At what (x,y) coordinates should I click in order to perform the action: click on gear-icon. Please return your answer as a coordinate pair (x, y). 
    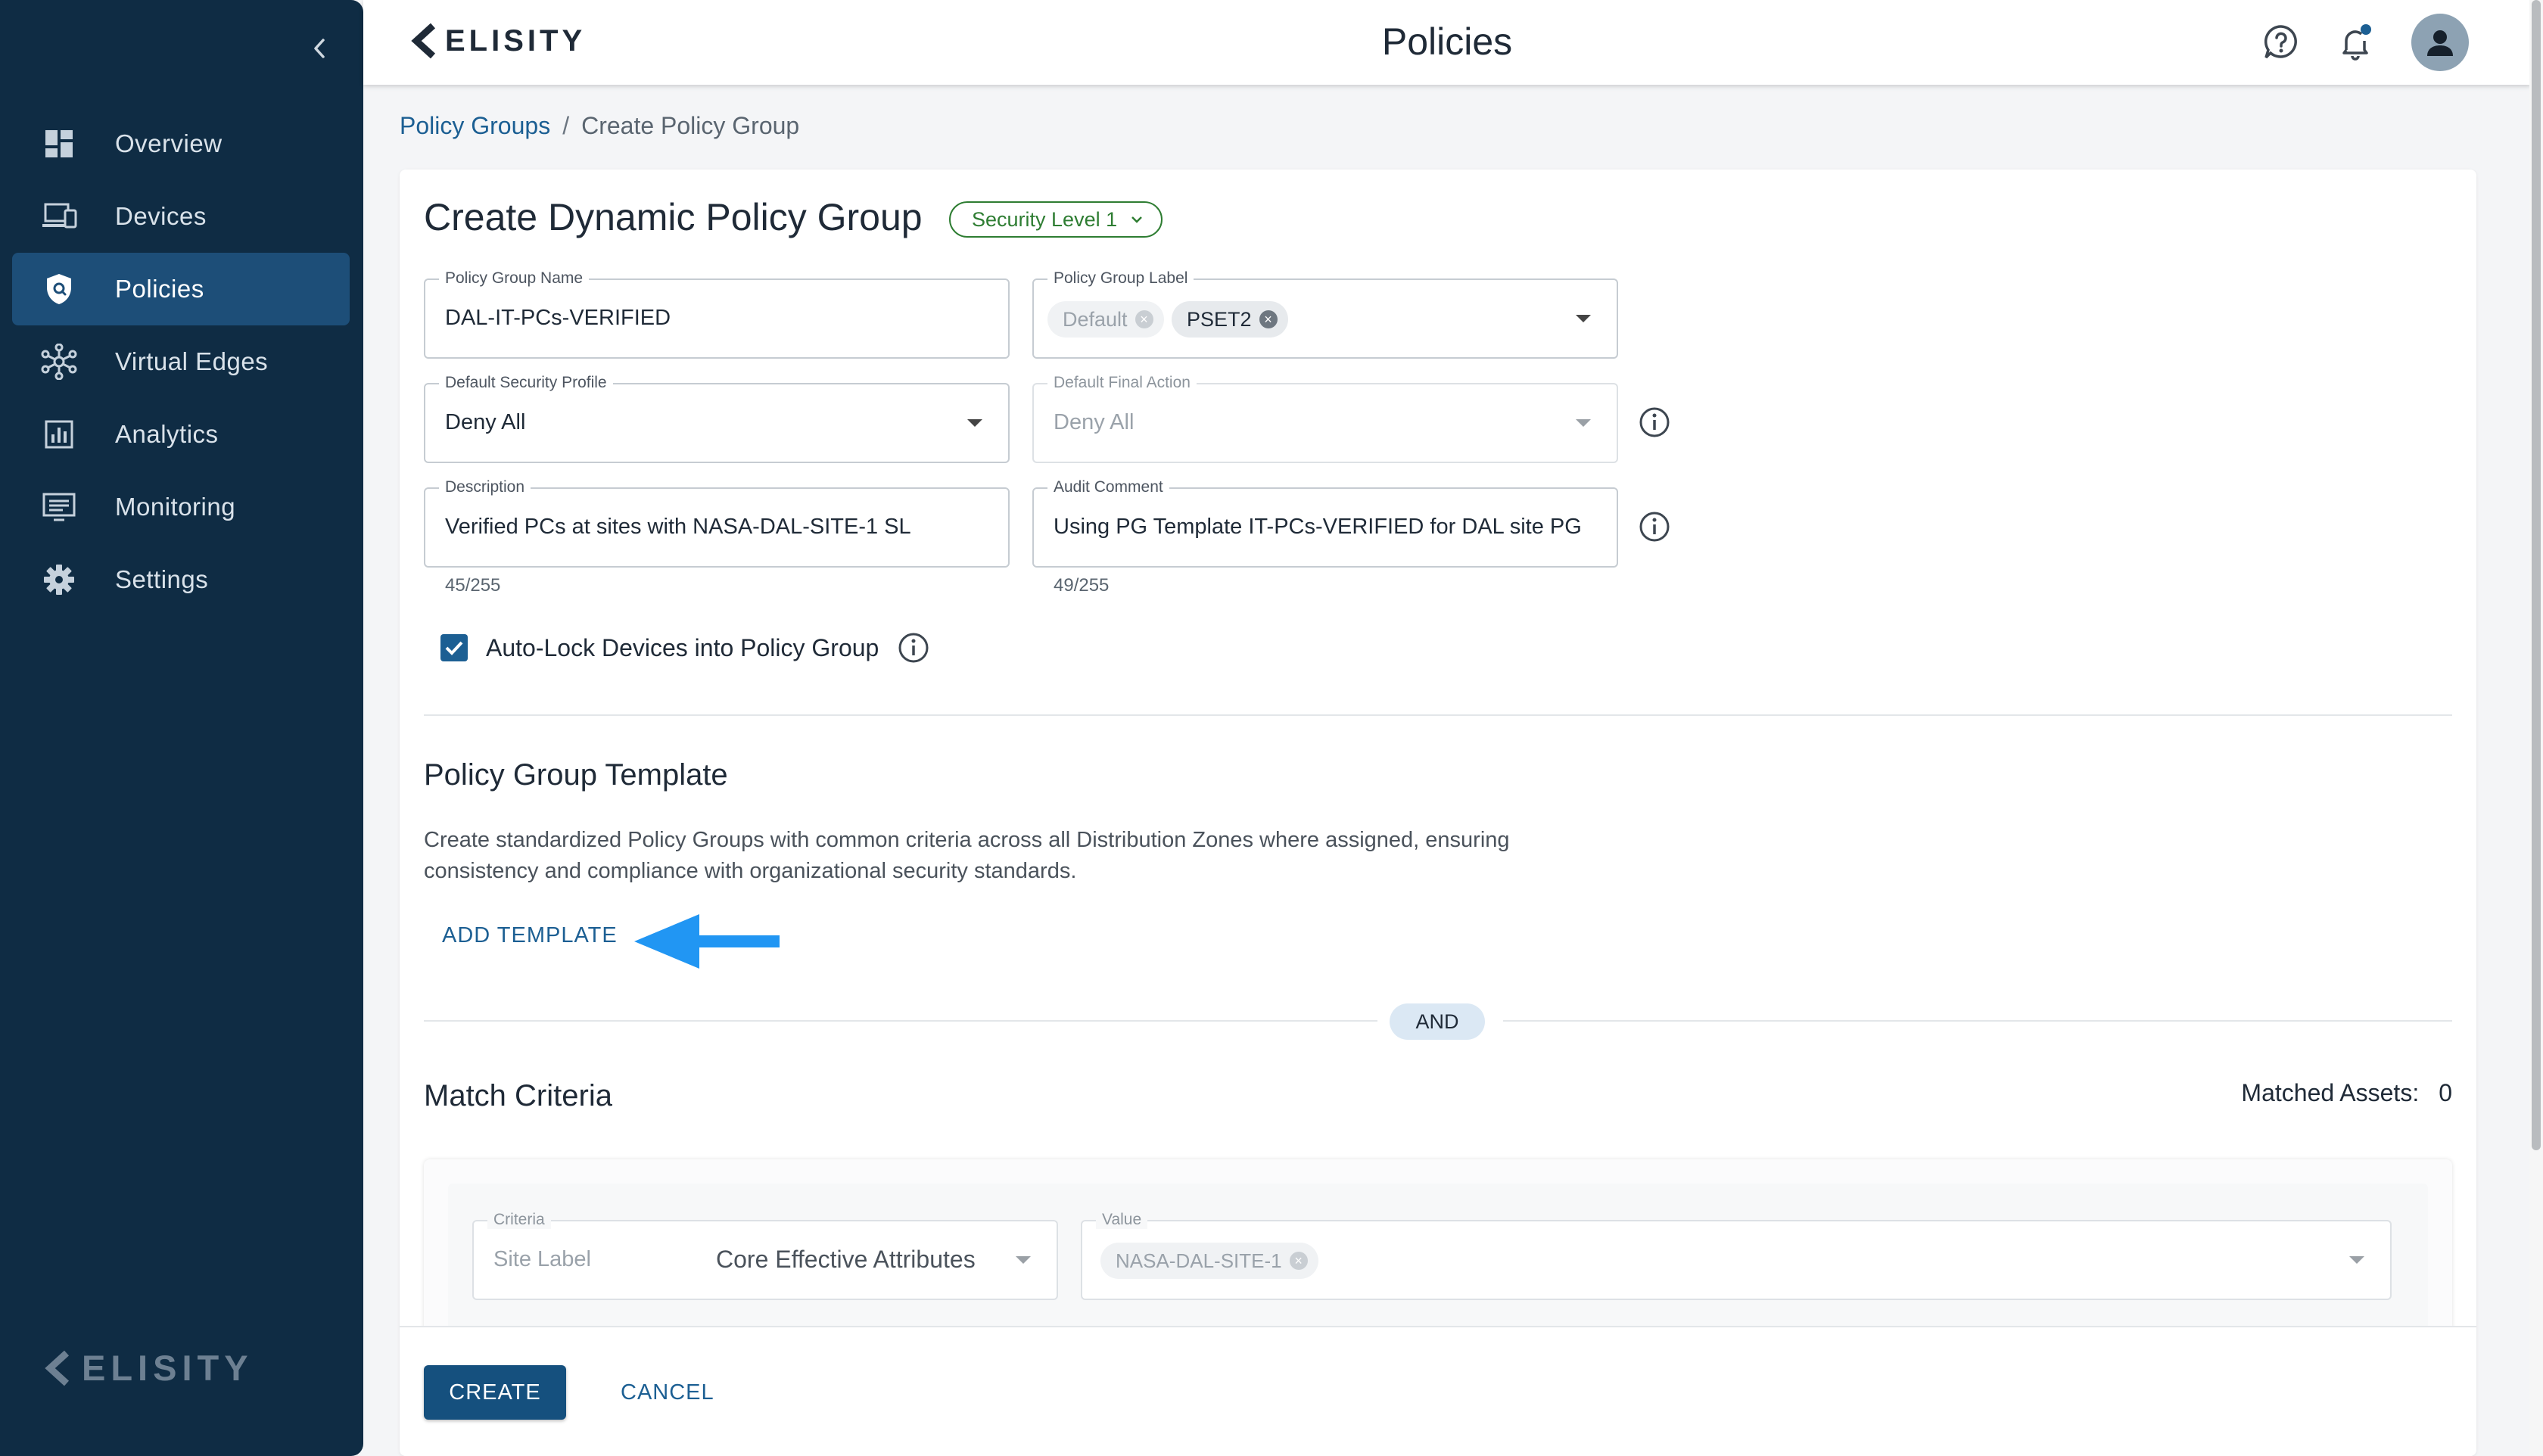
    Looking at the image, I should click on (59, 580).